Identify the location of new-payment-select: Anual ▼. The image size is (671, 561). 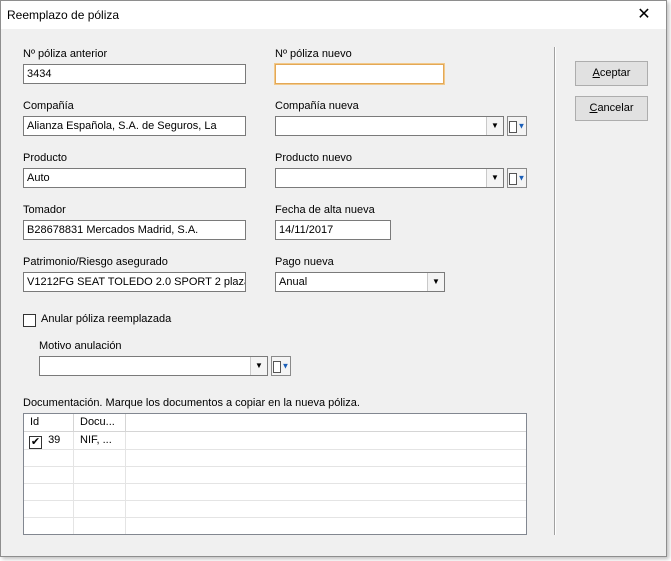
(360, 282).